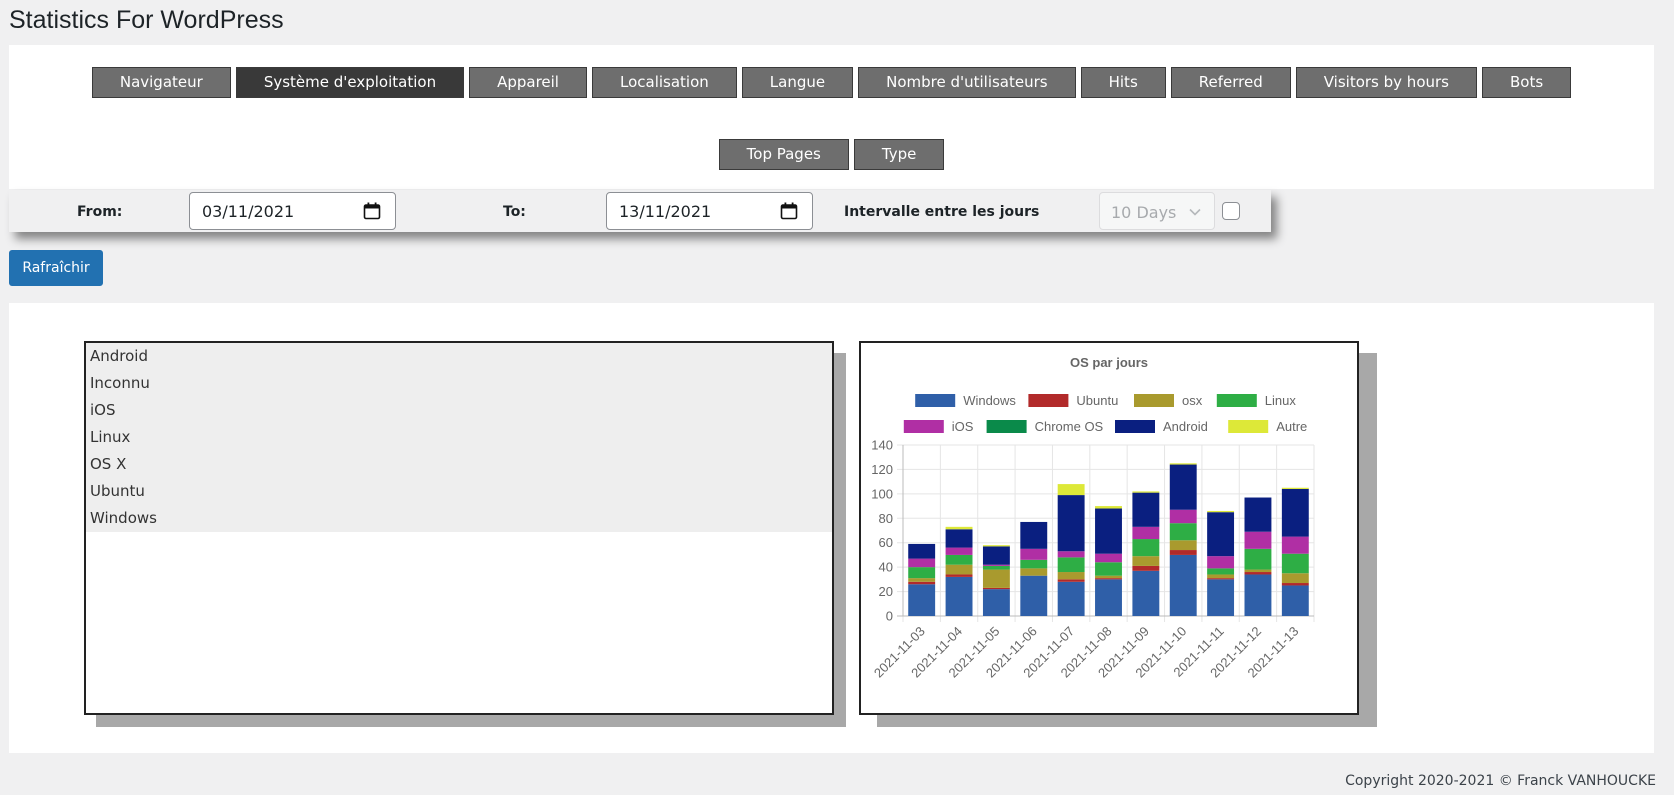 The height and width of the screenshot is (795, 1674). I want to click on tab-nombre-d-utilisateurs: Nombre d'utilisateurs, so click(967, 82).